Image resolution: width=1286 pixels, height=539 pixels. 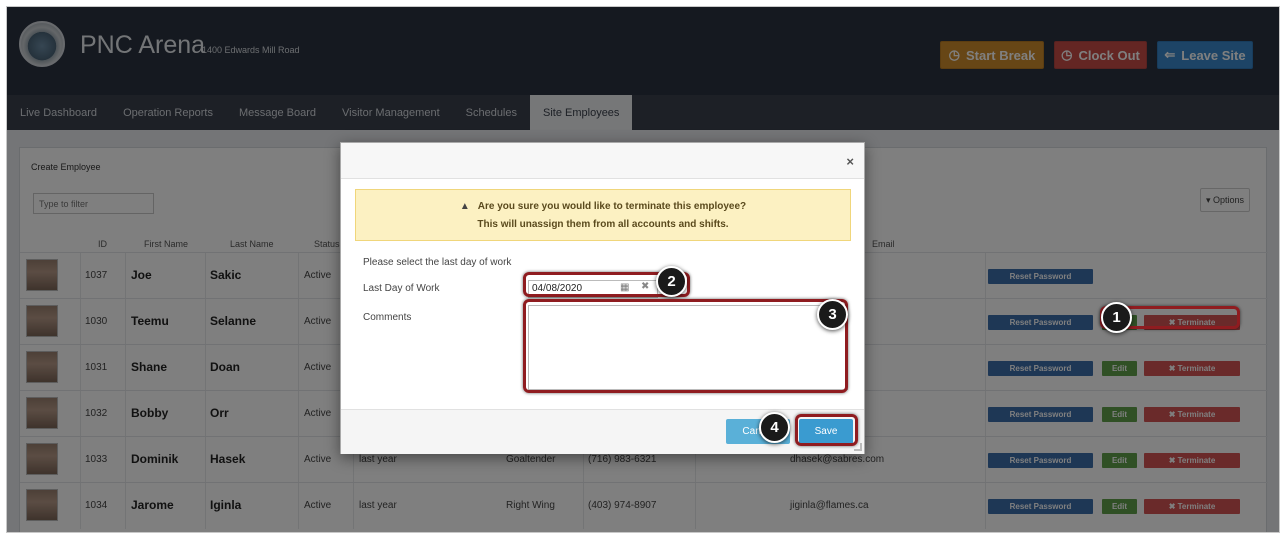 What do you see at coordinates (826, 430) in the screenshot?
I see `highlight-save` at bounding box center [826, 430].